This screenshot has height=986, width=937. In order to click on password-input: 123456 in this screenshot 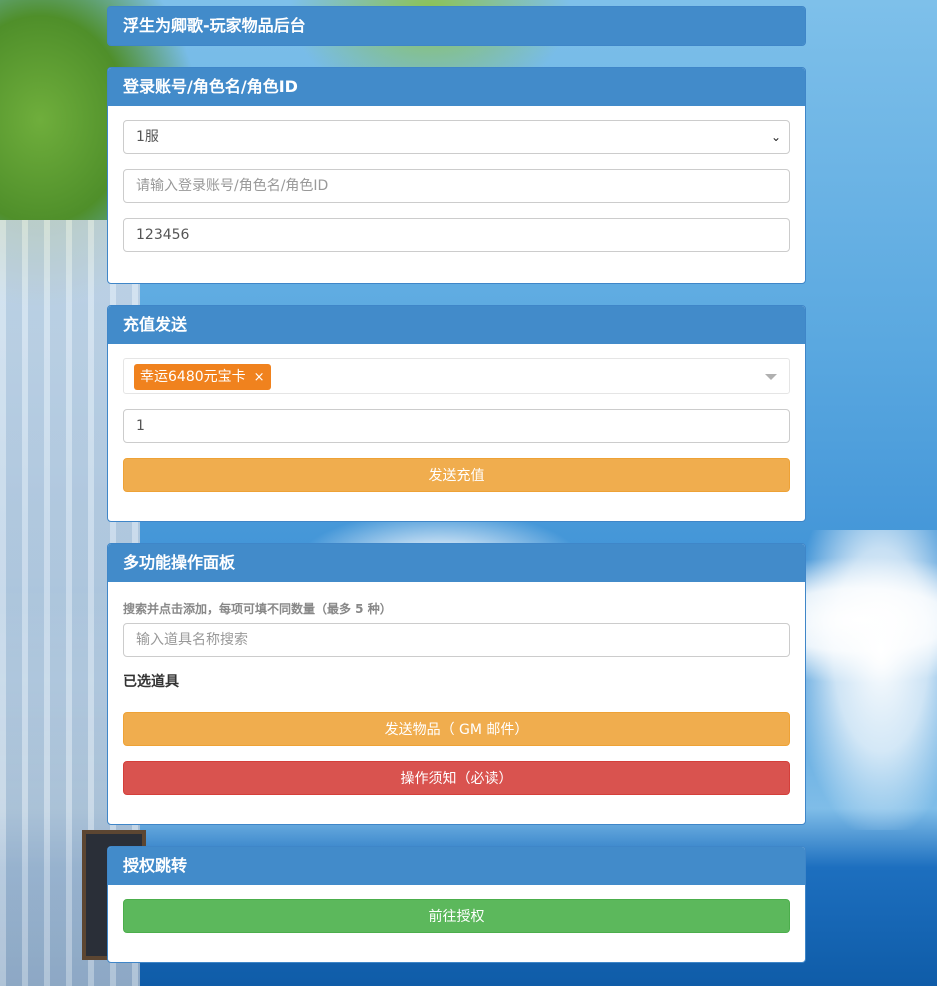, I will do `click(456, 235)`.